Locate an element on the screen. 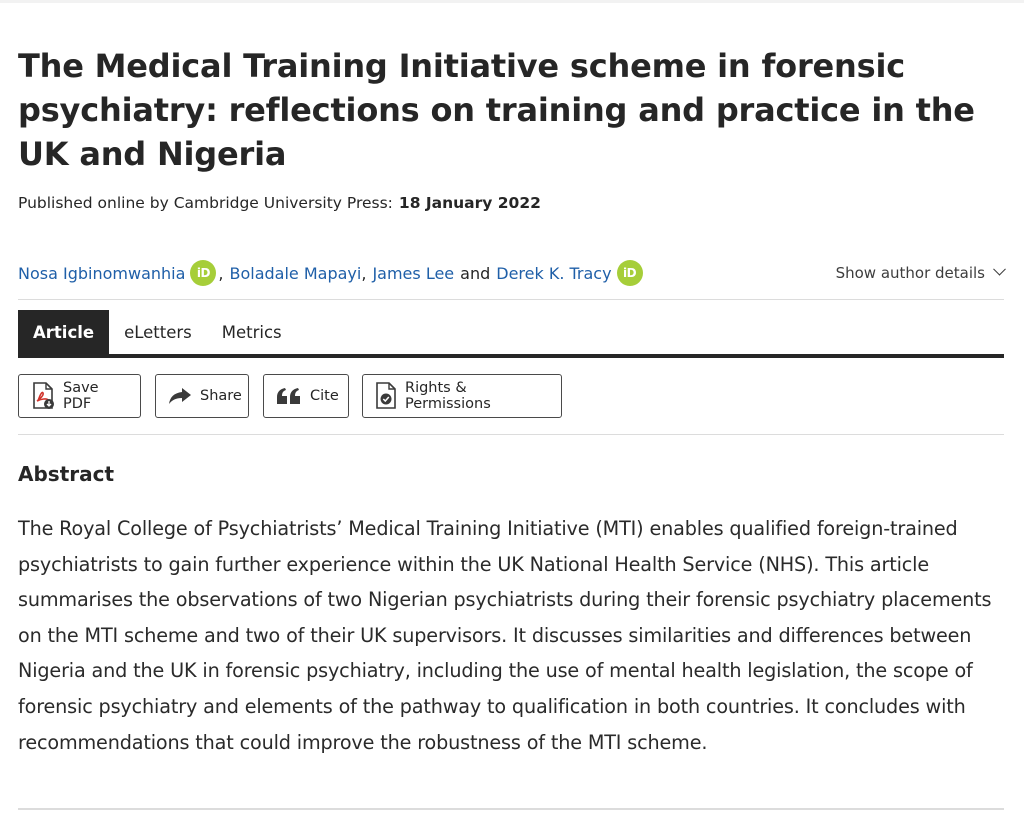 This screenshot has width=1024, height=815. article-tabs: Article eLetters Metrics is located at coordinates (157, 333).